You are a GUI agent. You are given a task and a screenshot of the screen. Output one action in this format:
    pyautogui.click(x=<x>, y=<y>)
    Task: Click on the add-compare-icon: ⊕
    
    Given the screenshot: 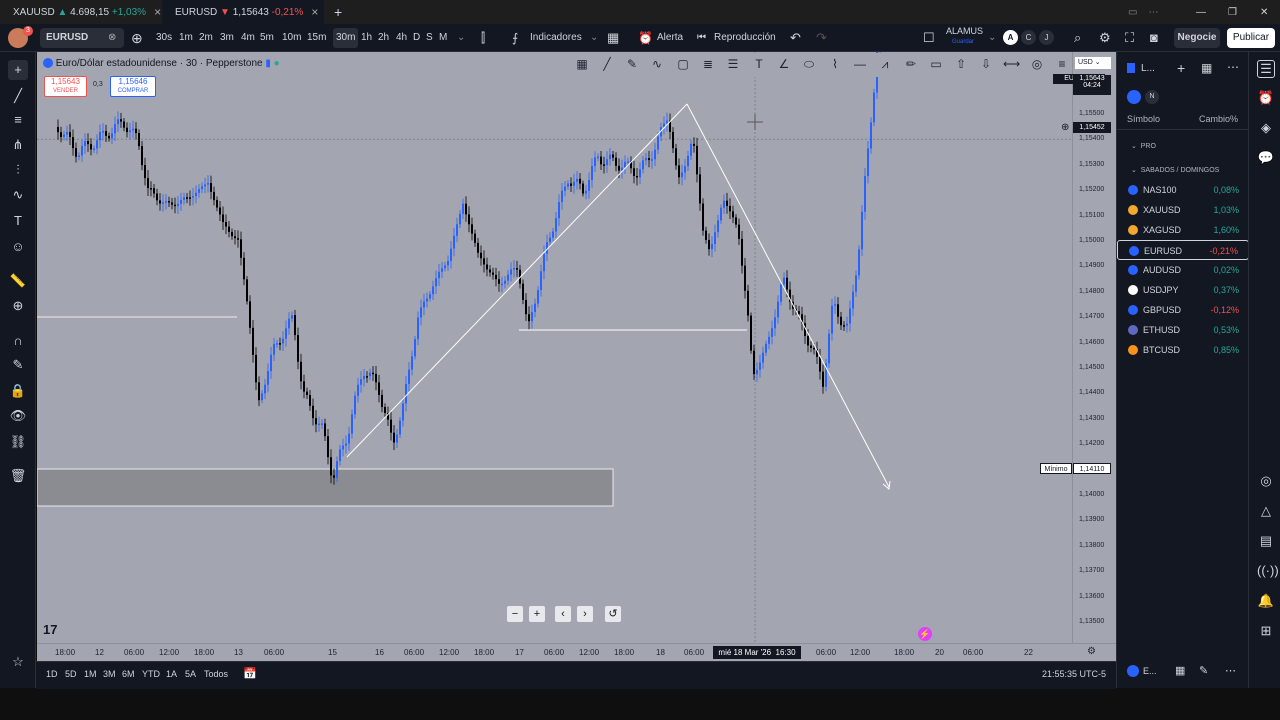 What is the action you would take?
    pyautogui.click(x=137, y=38)
    